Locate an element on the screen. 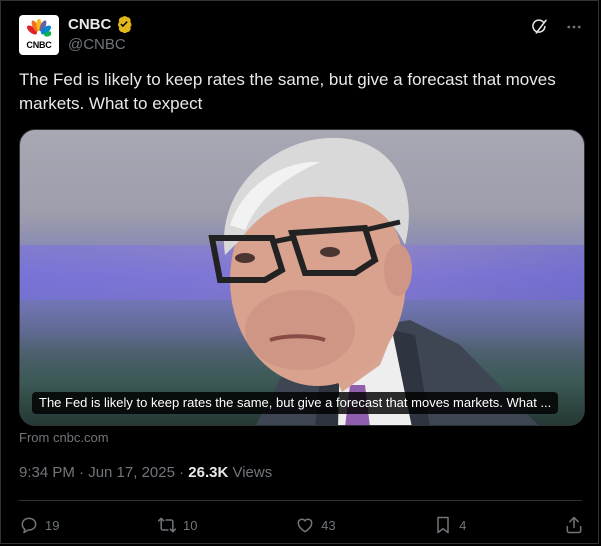  repost-icon is located at coordinates (167, 525).